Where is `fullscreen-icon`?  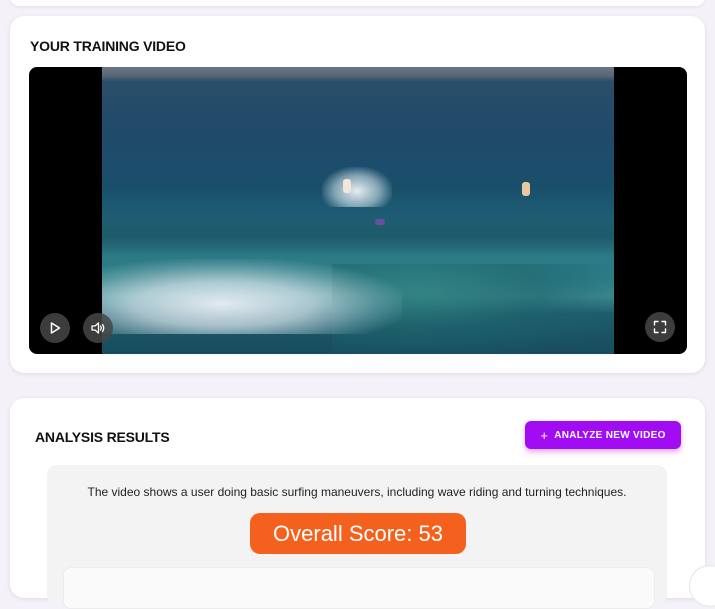
fullscreen-icon is located at coordinates (660, 327).